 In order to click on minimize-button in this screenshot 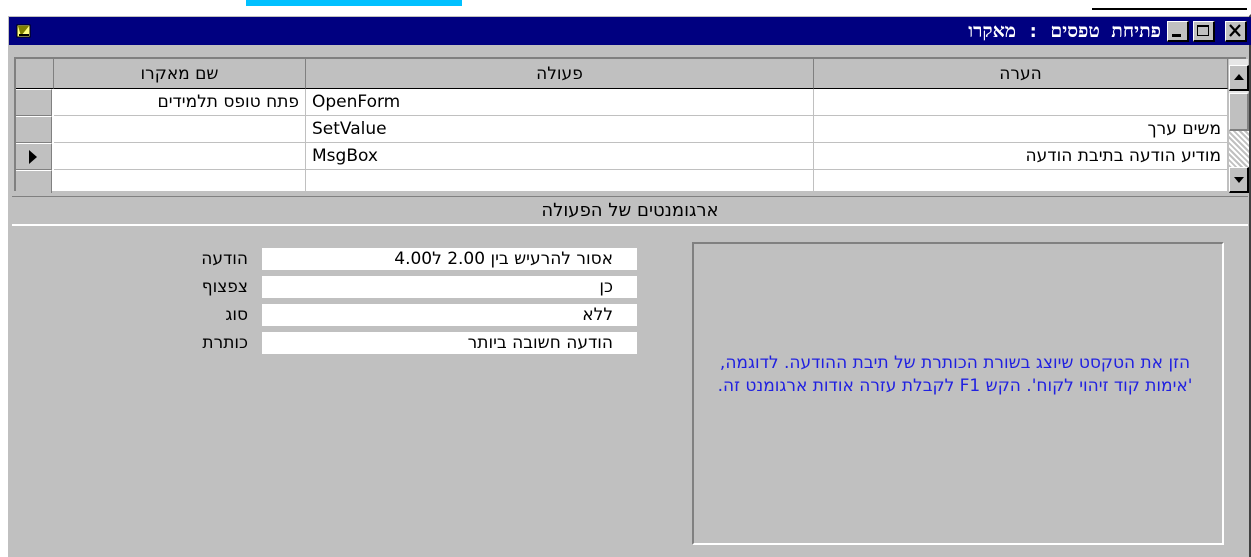, I will do `click(1178, 31)`.